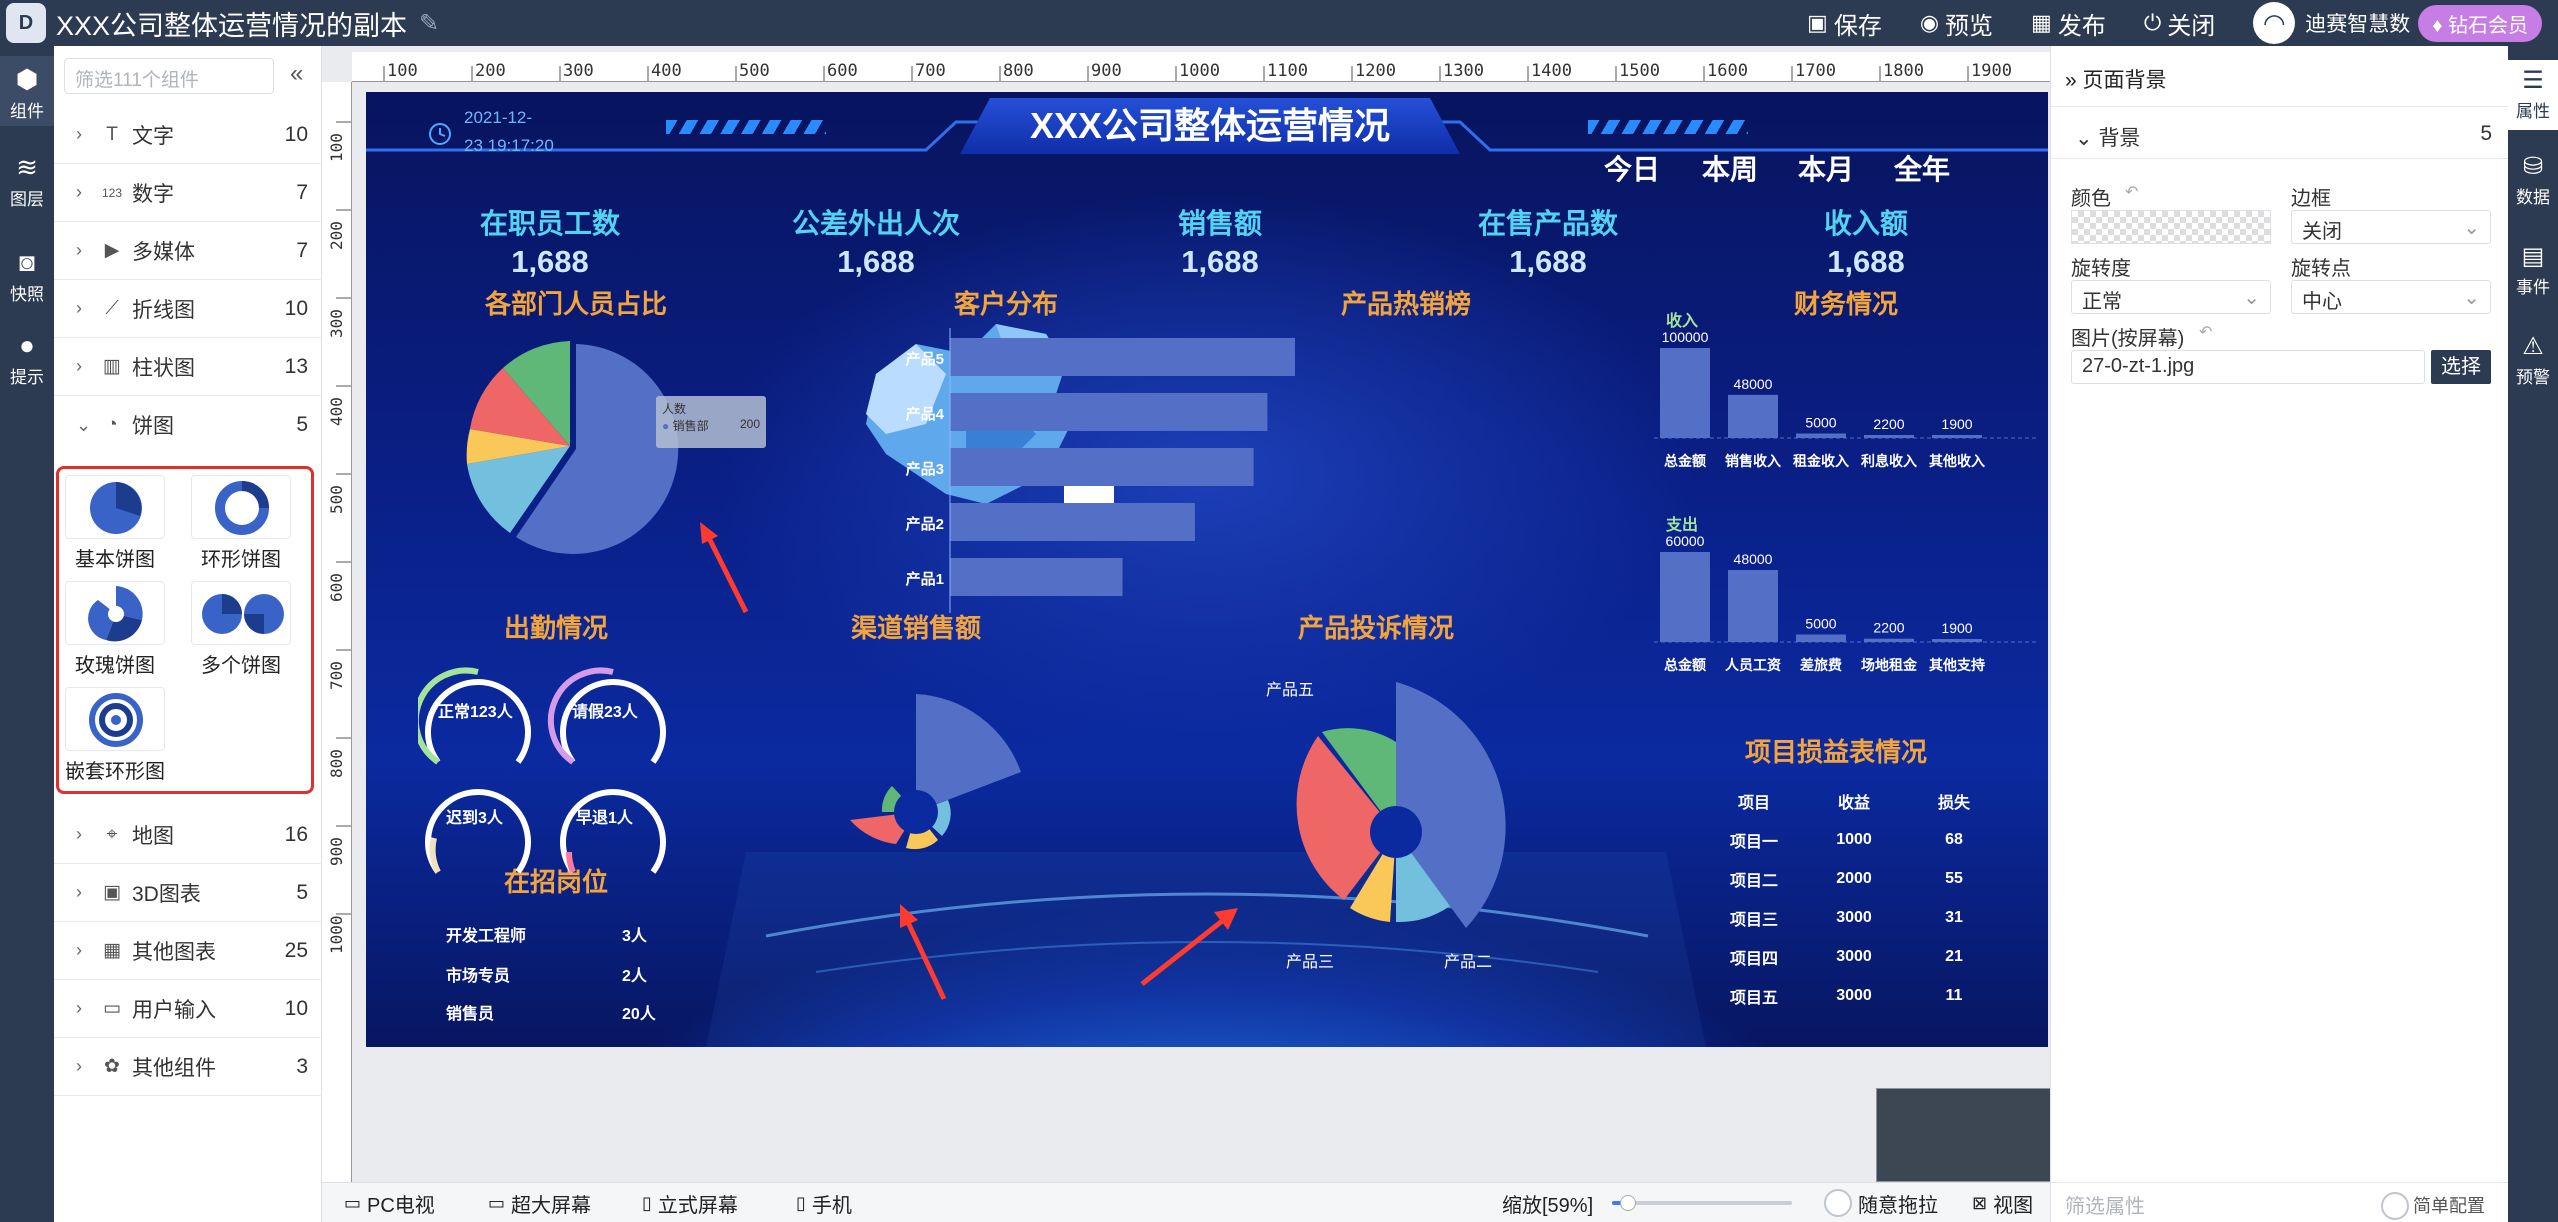 The image size is (2558, 1222). I want to click on finance-value-label: 2200, so click(1888, 628).